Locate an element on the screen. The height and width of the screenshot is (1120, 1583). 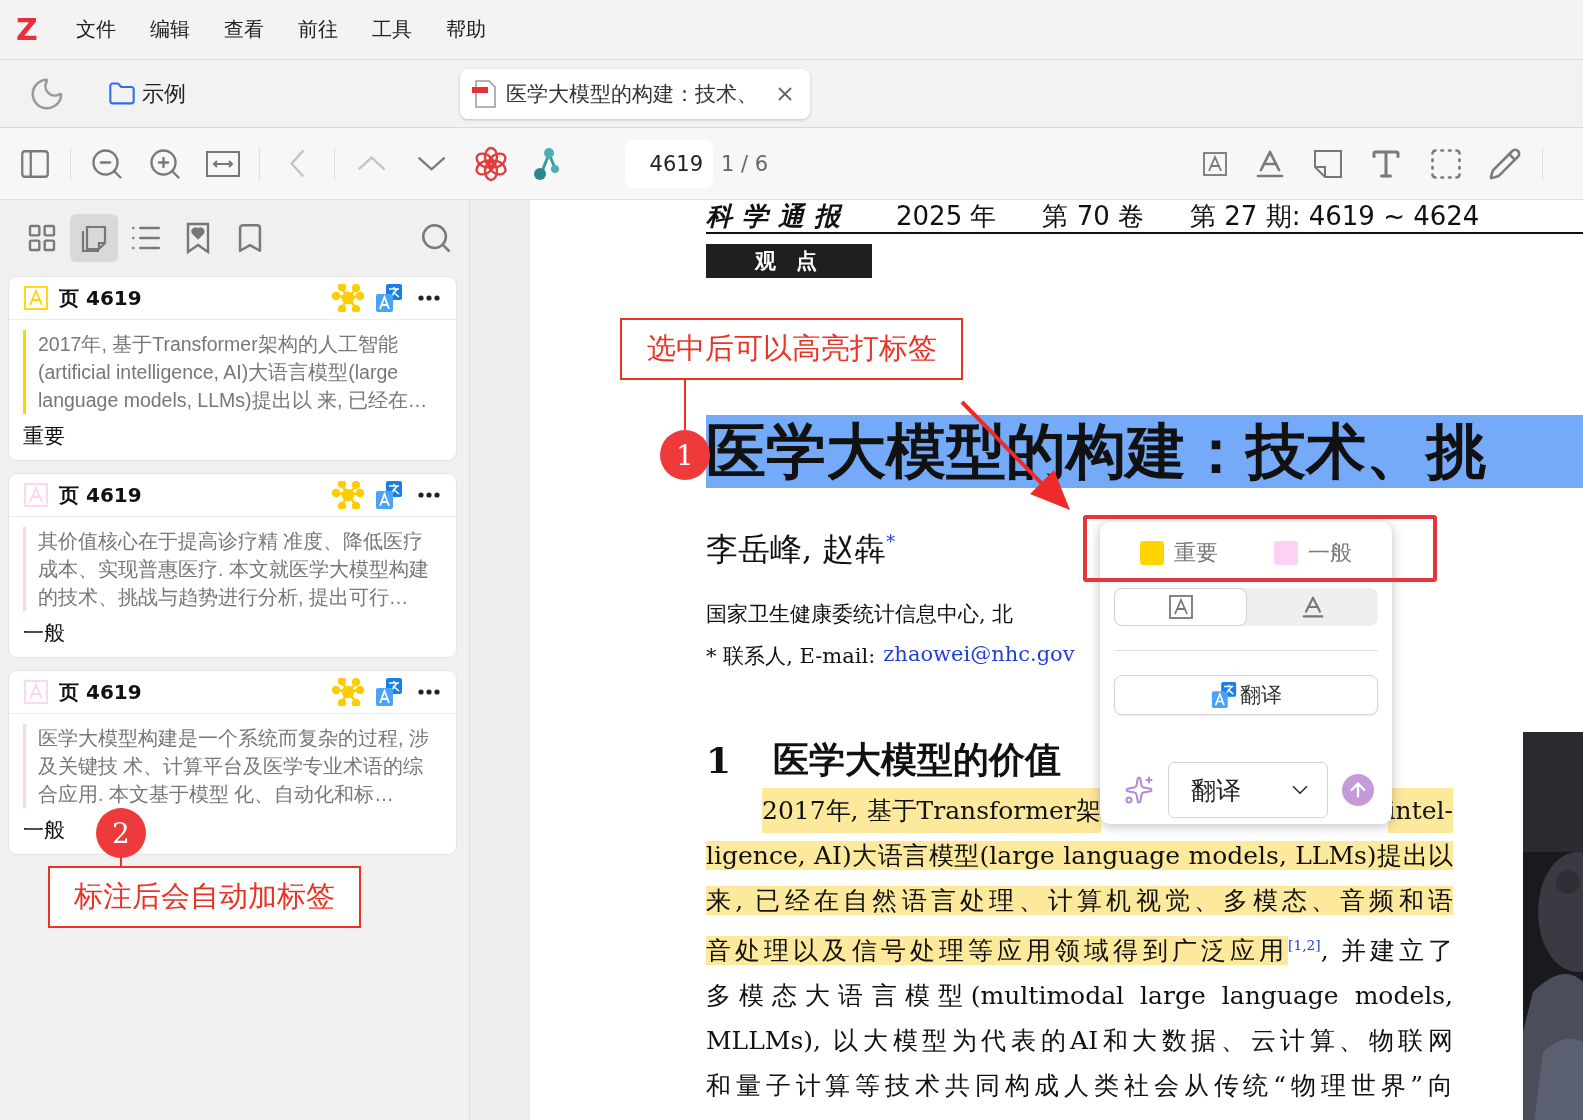
menu-item: 工具 is located at coordinates (391, 29).